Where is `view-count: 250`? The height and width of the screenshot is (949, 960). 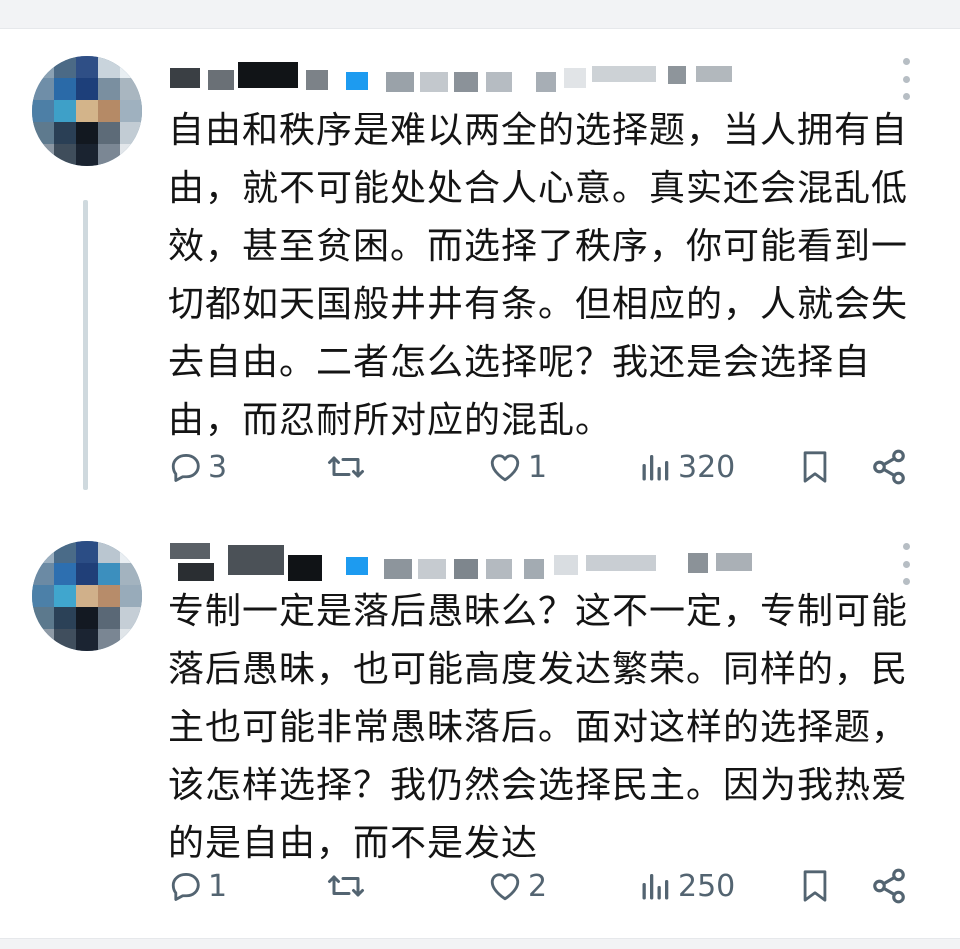
view-count: 250 is located at coordinates (707, 886).